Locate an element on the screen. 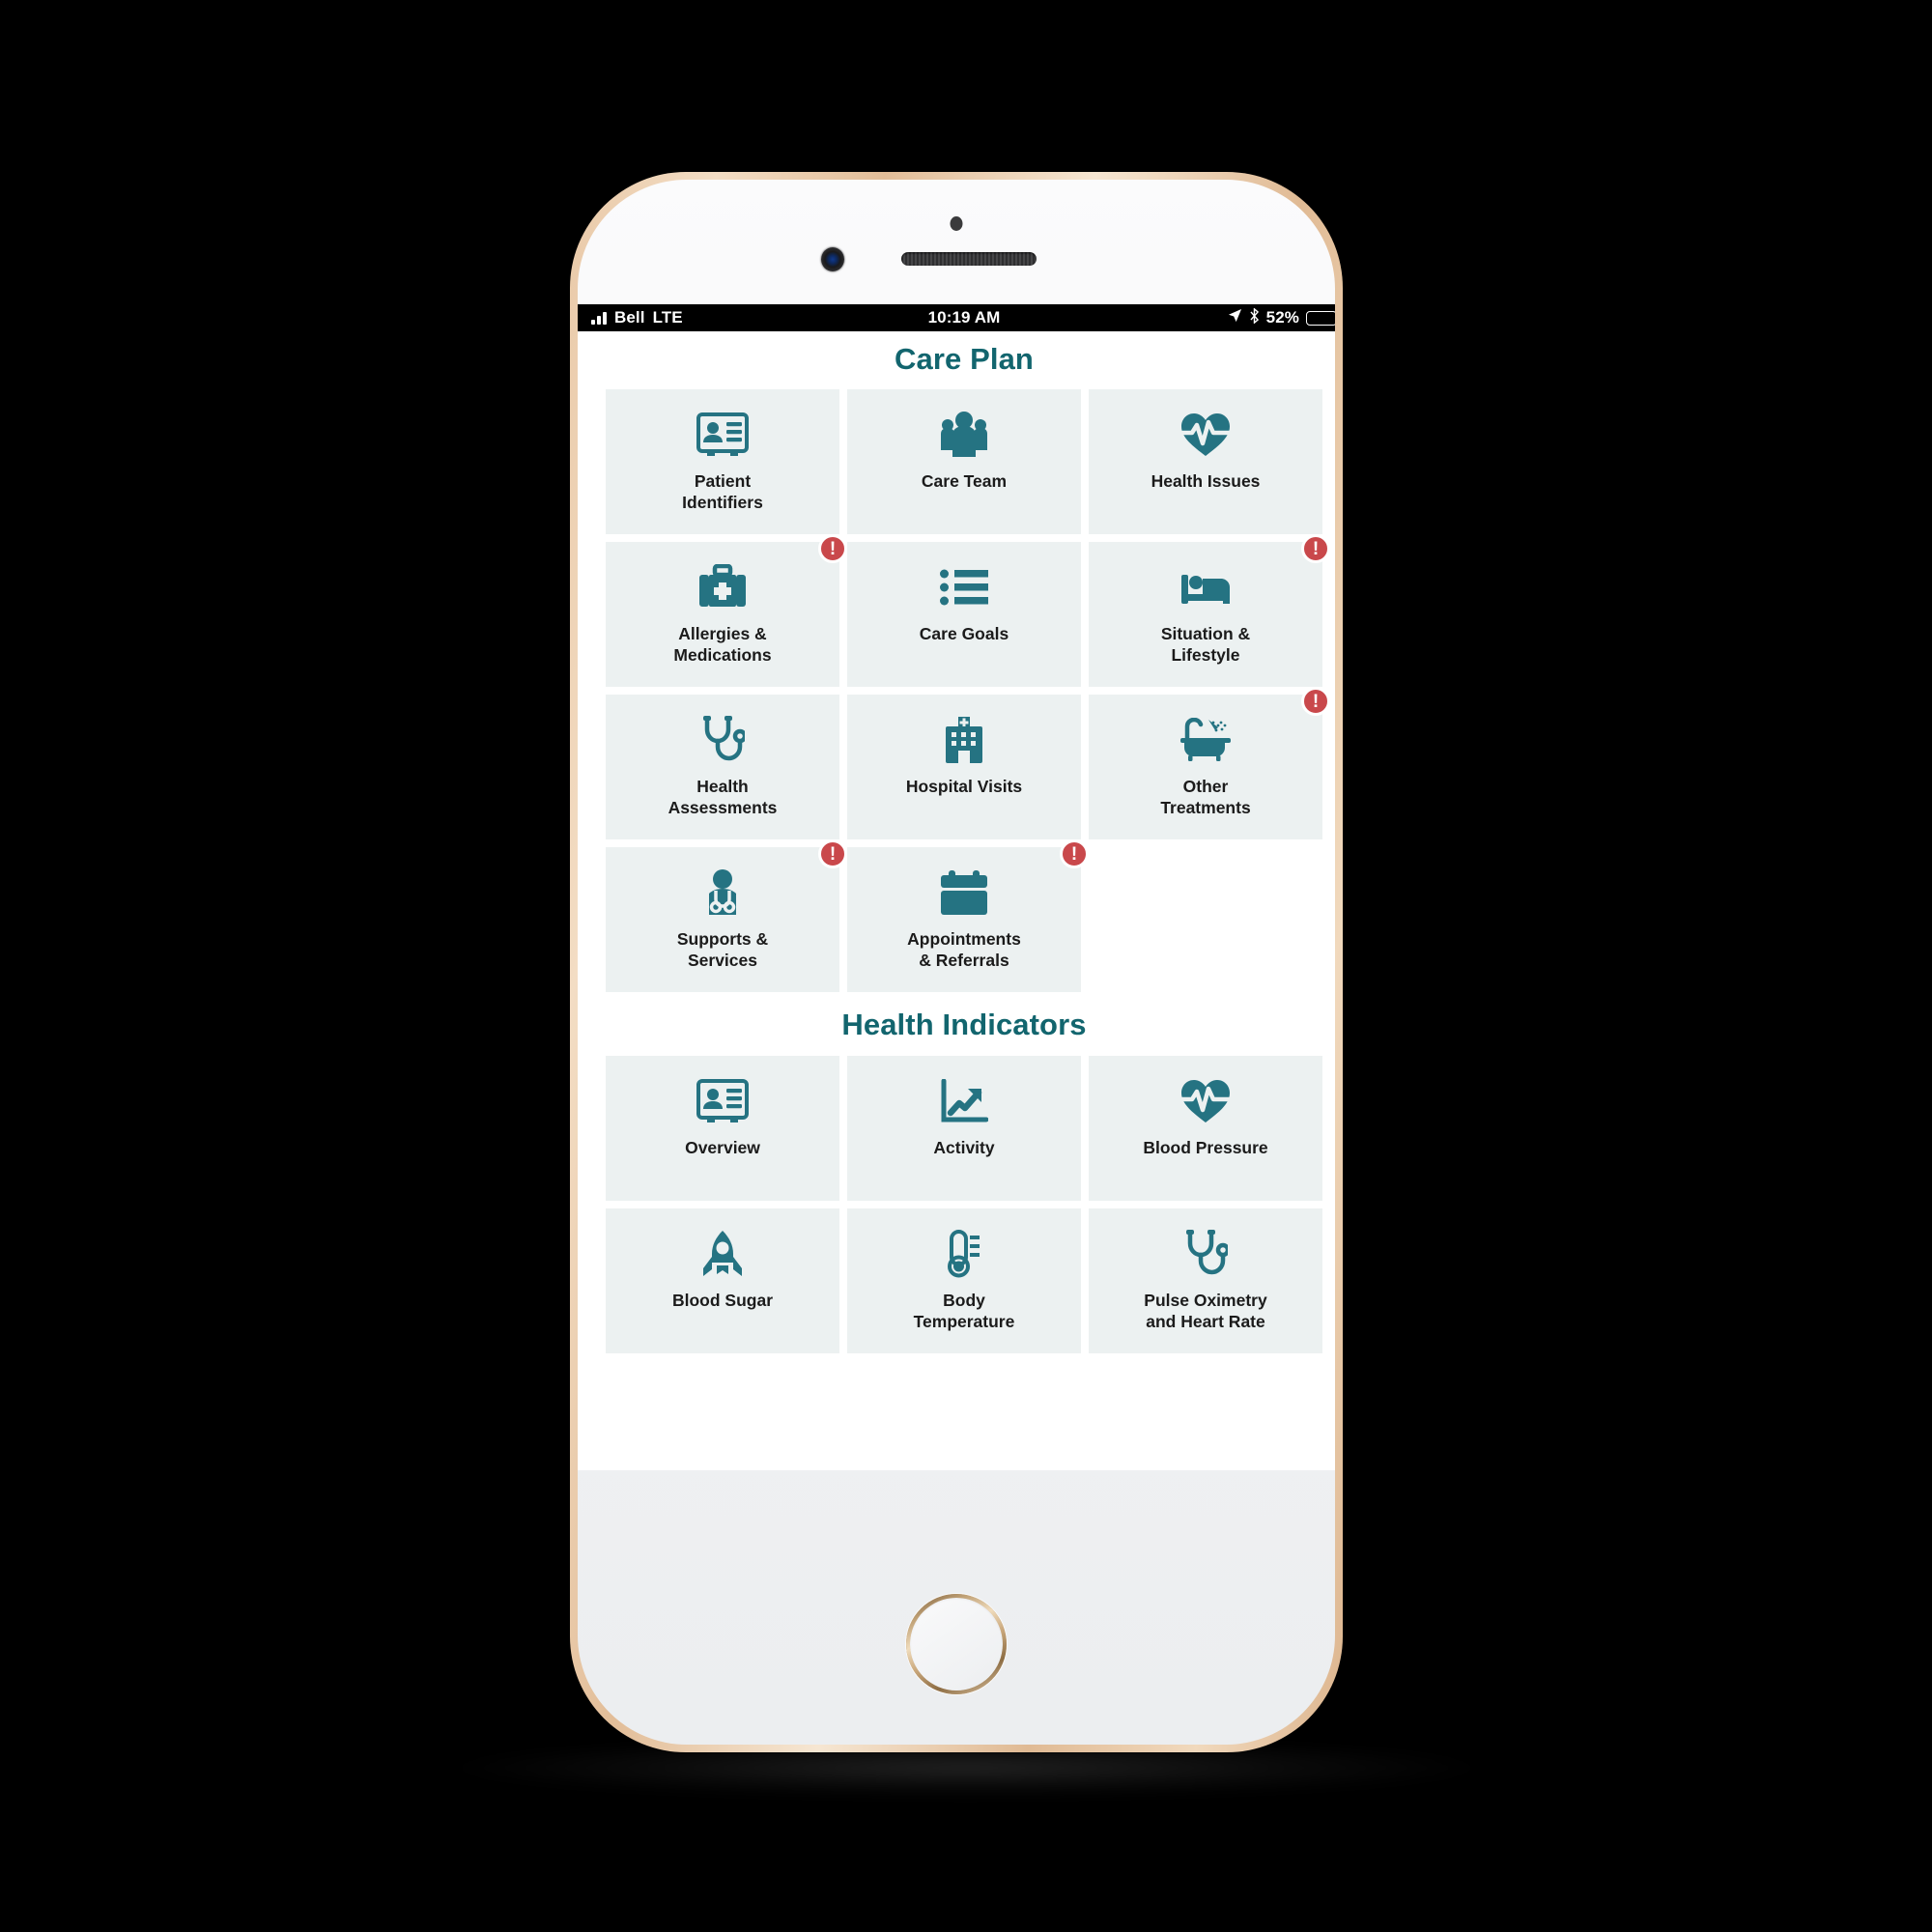  tile-pulse-oximetry-and-heart-rate: Pulse Oximetry and Heart Rate is located at coordinates (1205, 1280).